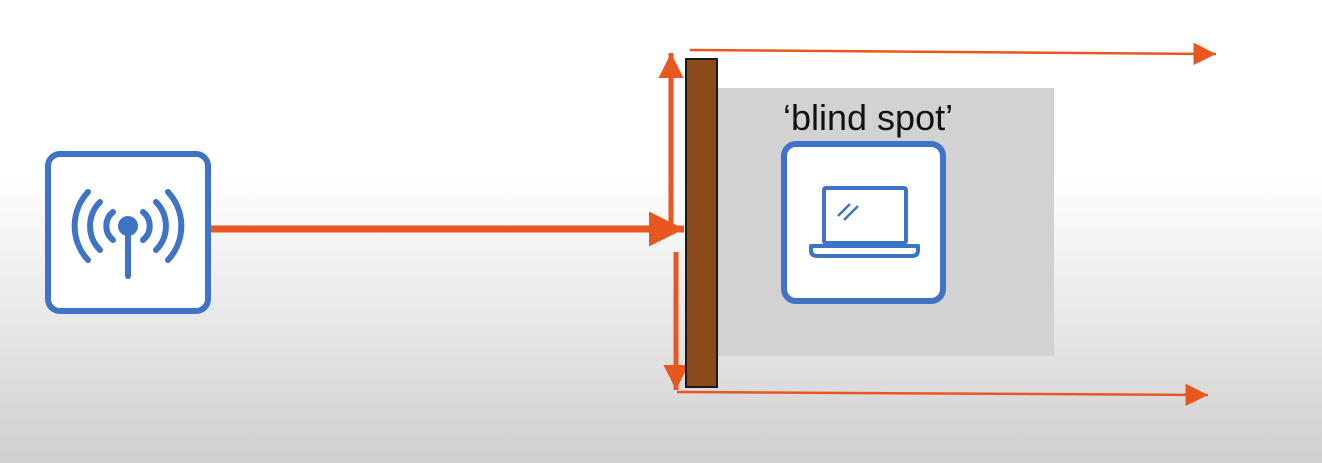 The image size is (1322, 463). Describe the element at coordinates (953, 54) in the screenshot. I see `bypass-arrow-top` at that location.